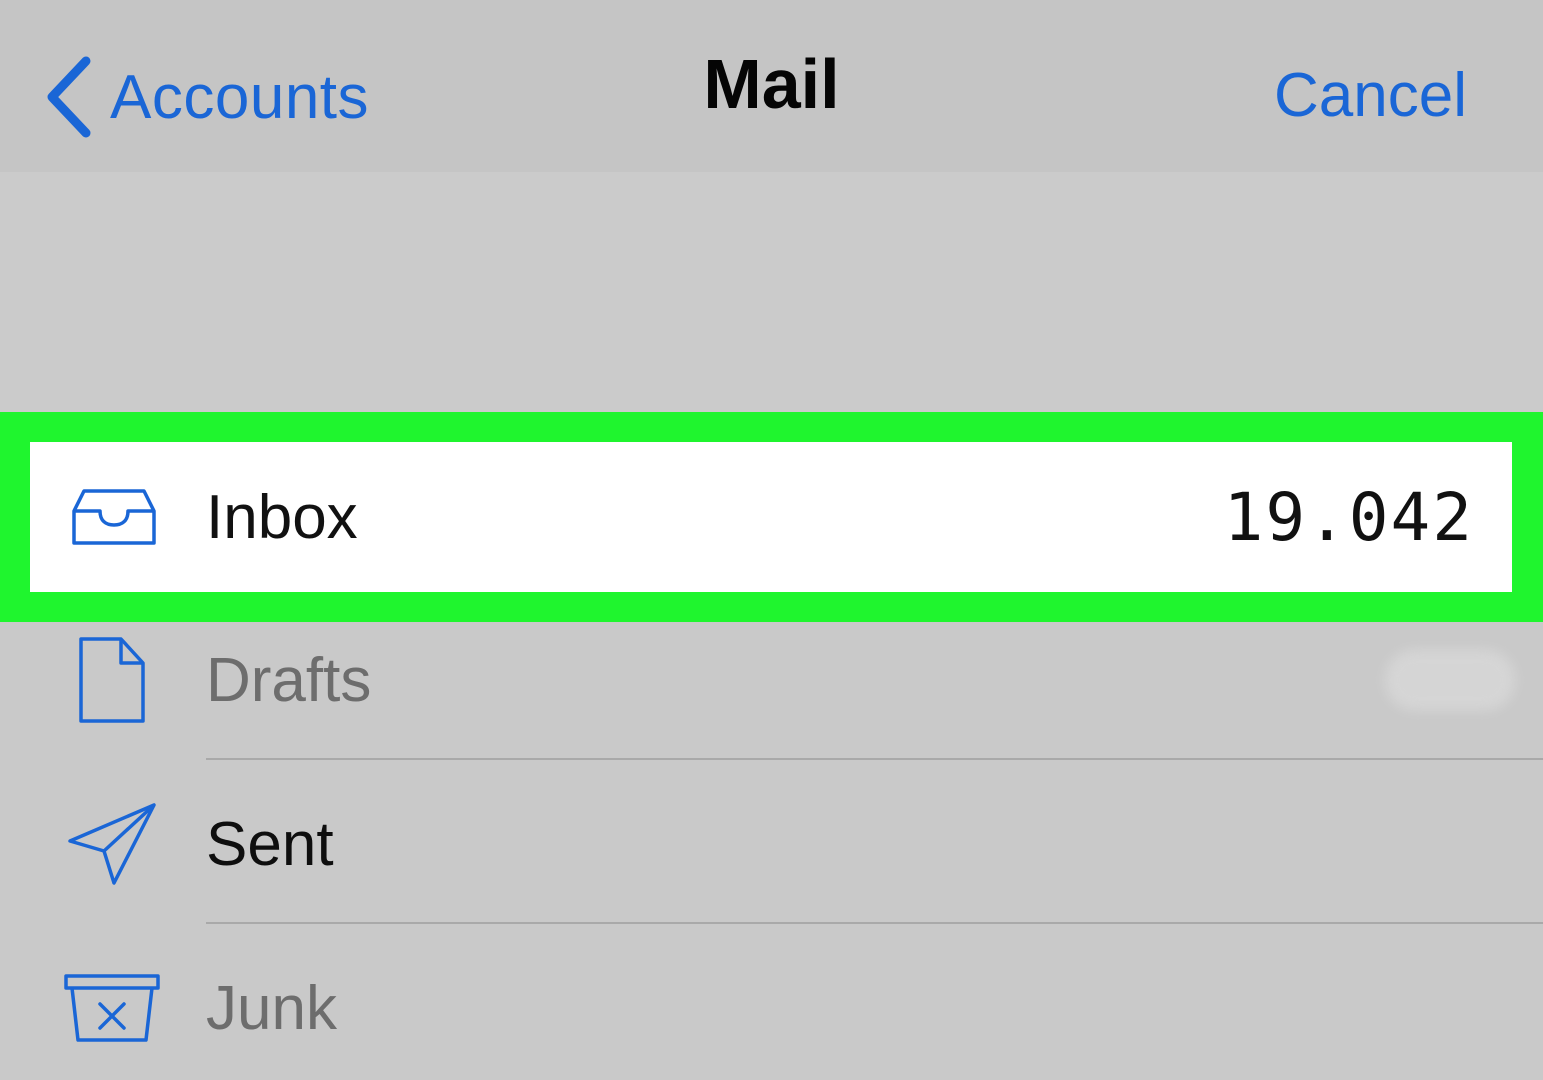 This screenshot has height=1080, width=1543. Describe the element at coordinates (271, 1008) in the screenshot. I see `mailbox-label-junk: Junk` at that location.